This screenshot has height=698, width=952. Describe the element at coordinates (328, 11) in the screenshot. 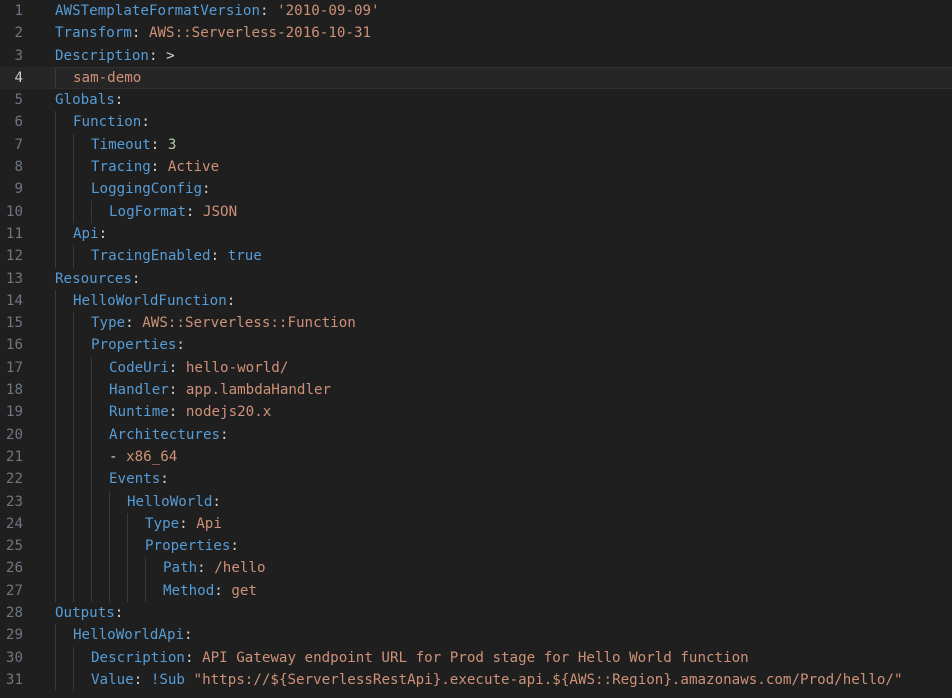

I see `code-token: '2010-09-09'` at that location.